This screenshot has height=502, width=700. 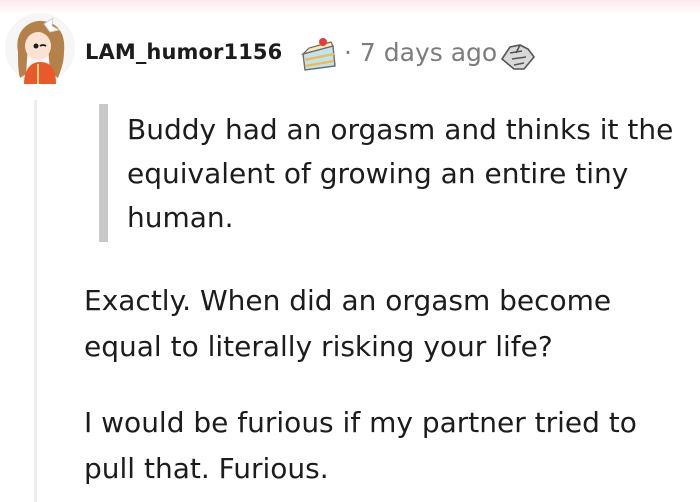 What do you see at coordinates (103, 173) in the screenshot?
I see `quote-bar` at bounding box center [103, 173].